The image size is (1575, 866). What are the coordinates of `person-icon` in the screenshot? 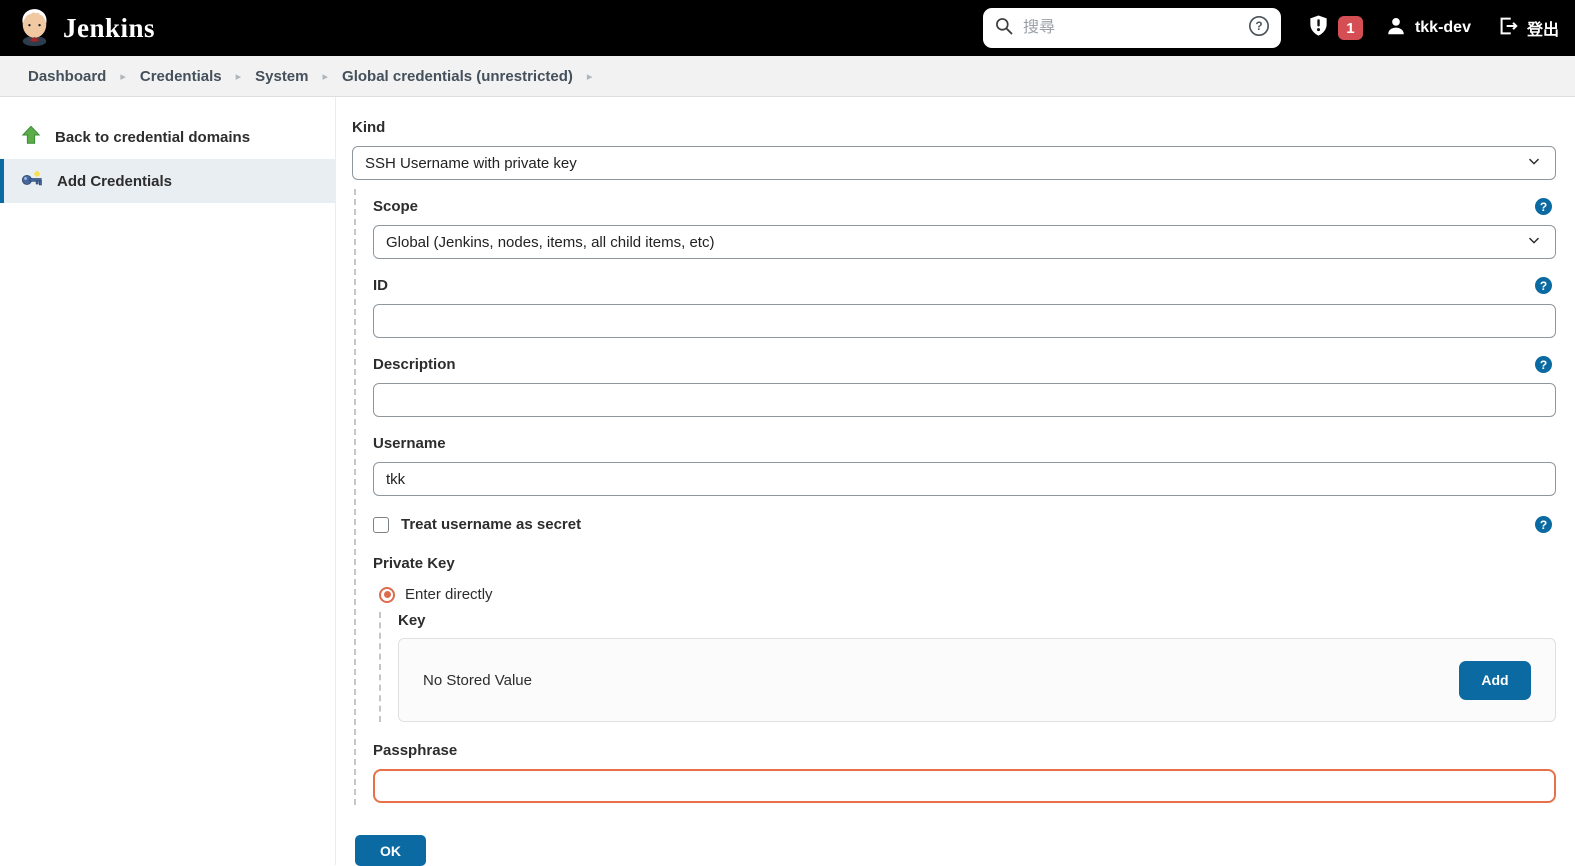 It's located at (1396, 28).